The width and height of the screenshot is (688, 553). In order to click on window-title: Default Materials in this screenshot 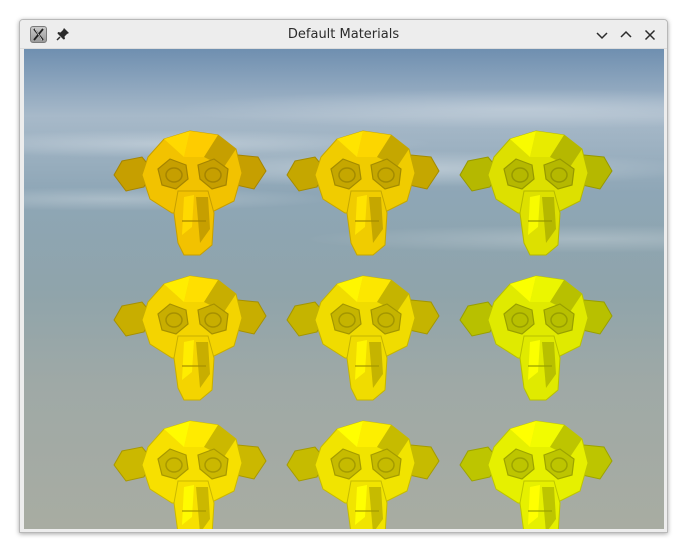, I will do `click(343, 34)`.